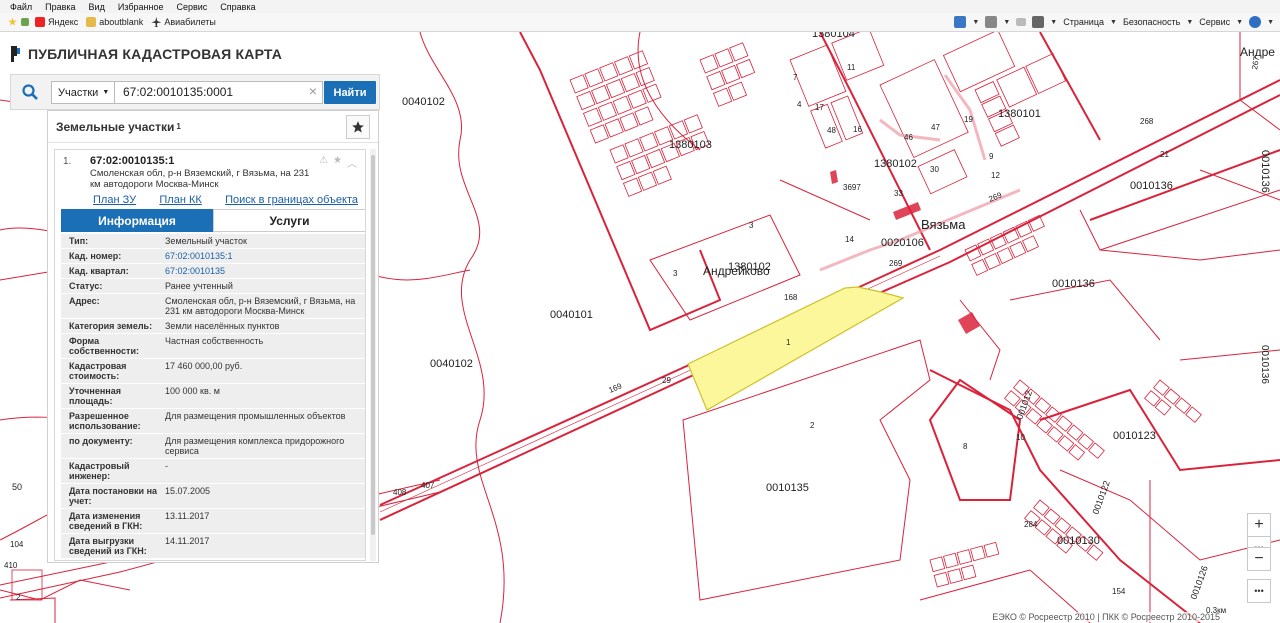  What do you see at coordinates (1020, 437) in the screenshot?
I see `parcel-10: 10` at bounding box center [1020, 437].